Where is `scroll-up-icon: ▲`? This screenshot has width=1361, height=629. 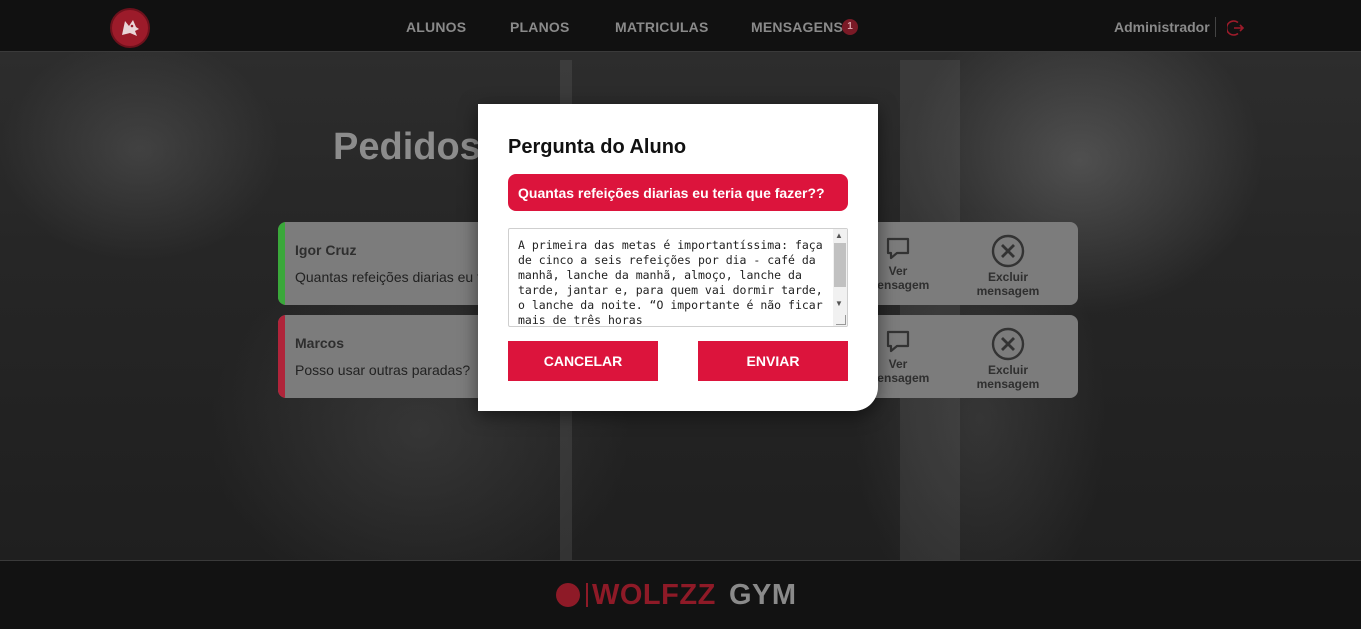
scroll-up-icon: ▲ is located at coordinates (839, 235).